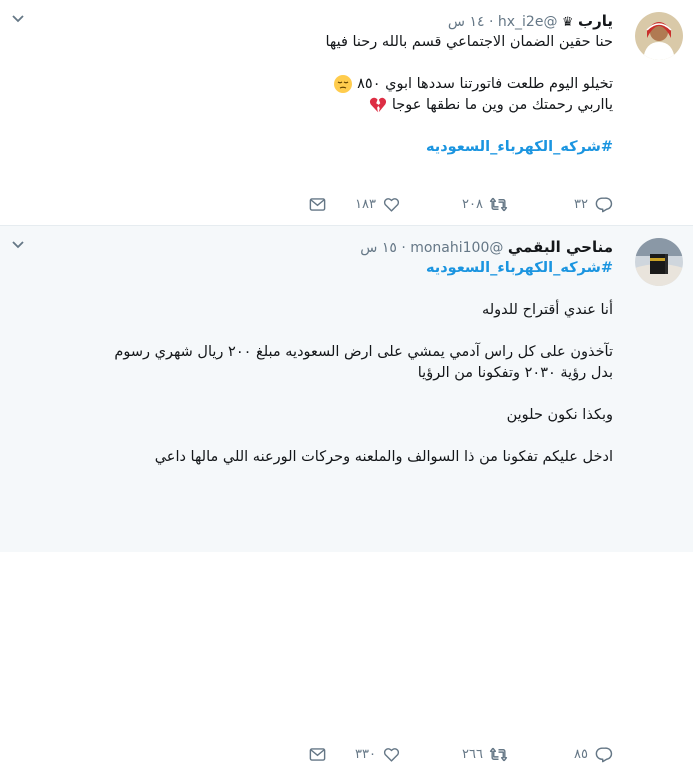 The height and width of the screenshot is (766, 693). What do you see at coordinates (485, 84) in the screenshot?
I see `text-line: تخيلو اليوم طلعت فاتورتنا سددها ابوي ٨٥٠` at bounding box center [485, 84].